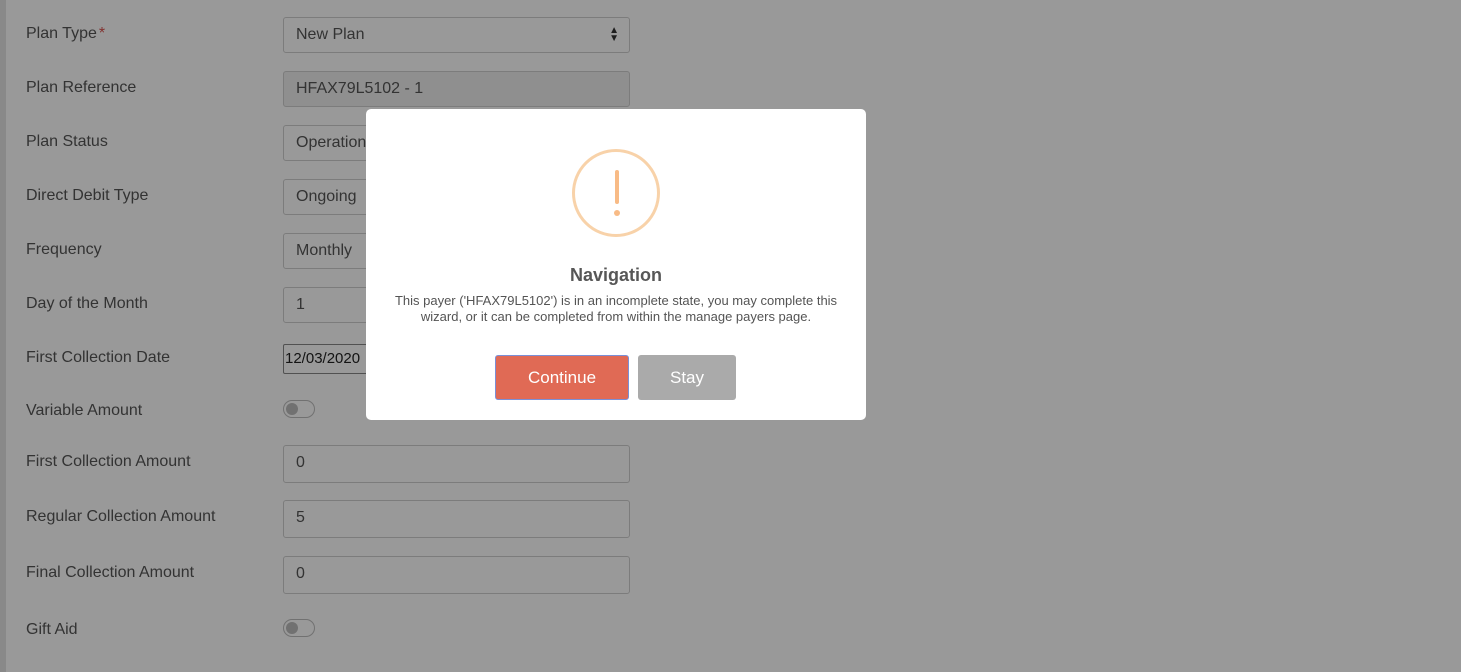  I want to click on exclamation-warning-icon, so click(616, 193).